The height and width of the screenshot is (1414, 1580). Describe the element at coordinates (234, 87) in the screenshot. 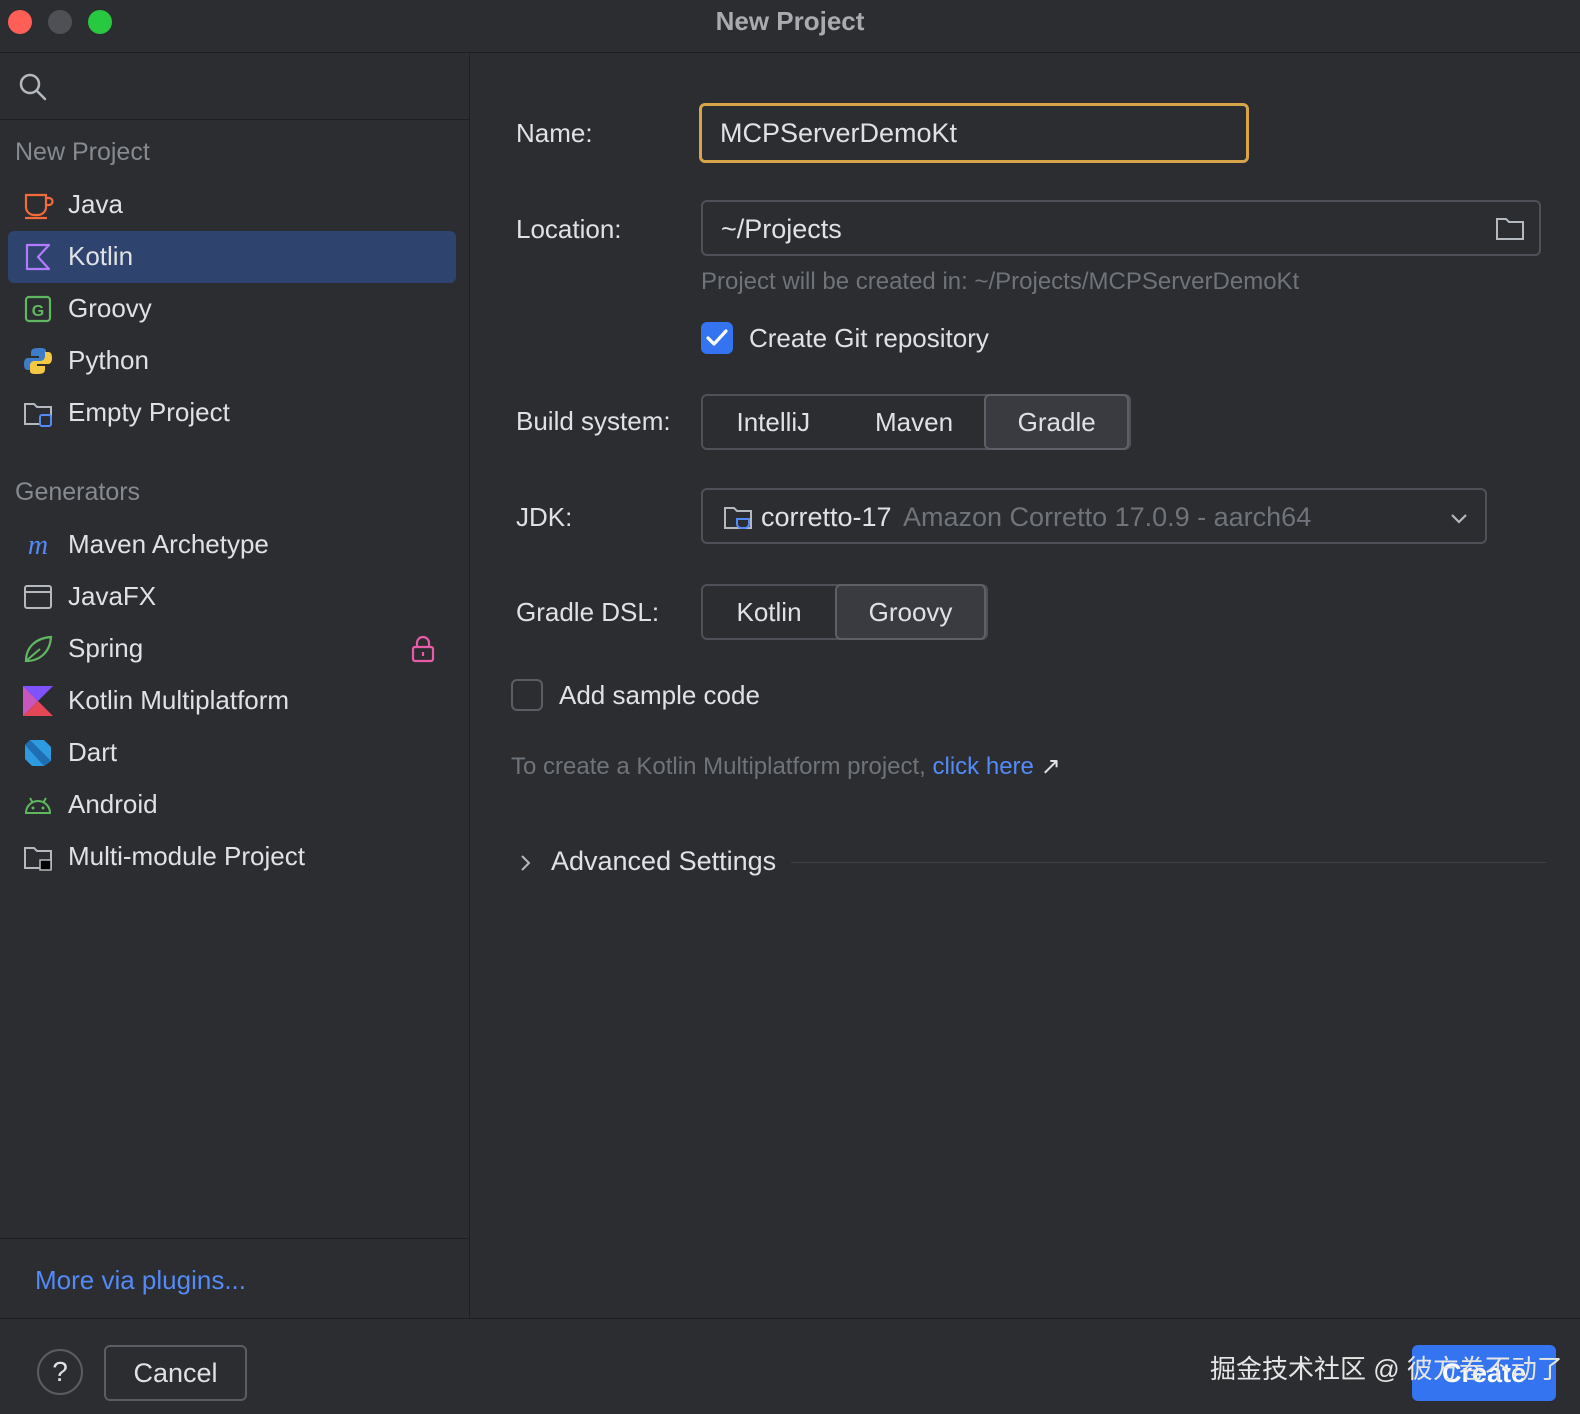

I see `sidebar-search` at that location.